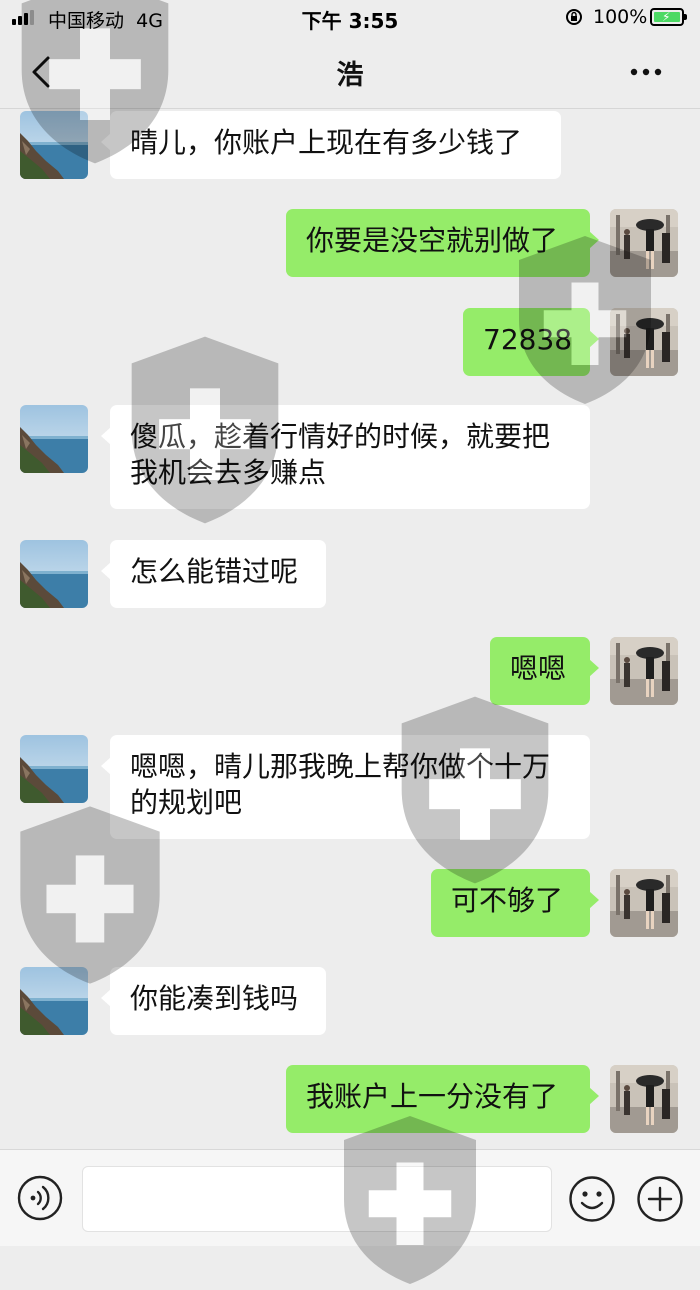  I want to click on emoji-icon, so click(592, 1199).